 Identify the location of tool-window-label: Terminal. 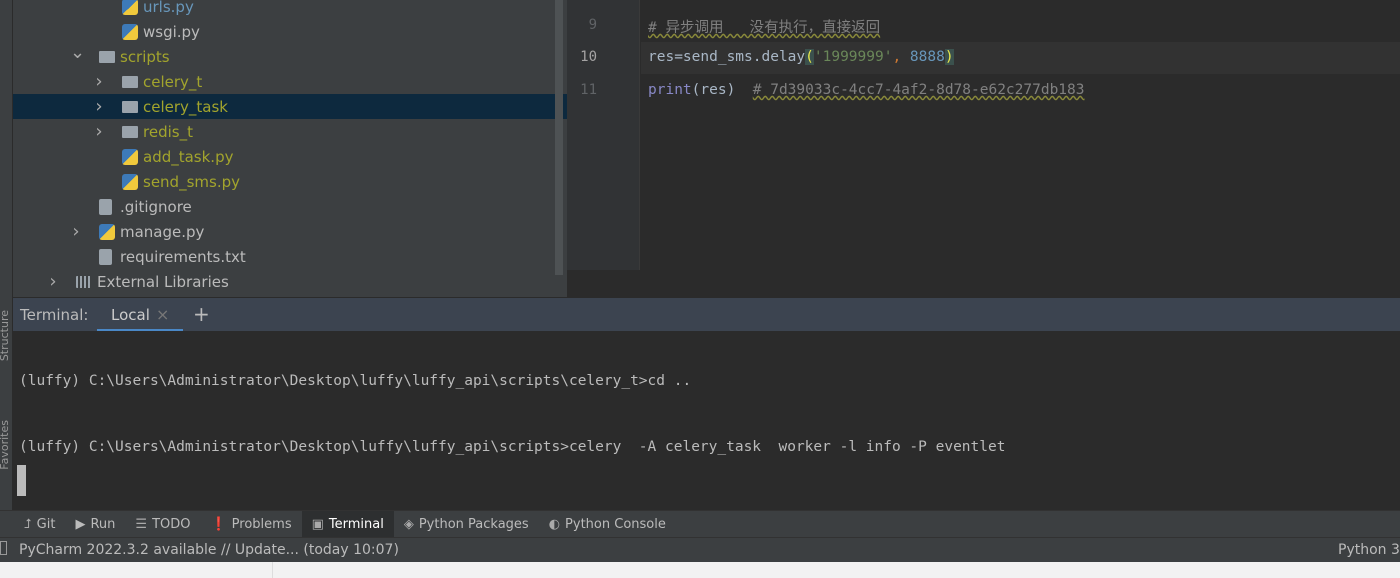
(356, 524).